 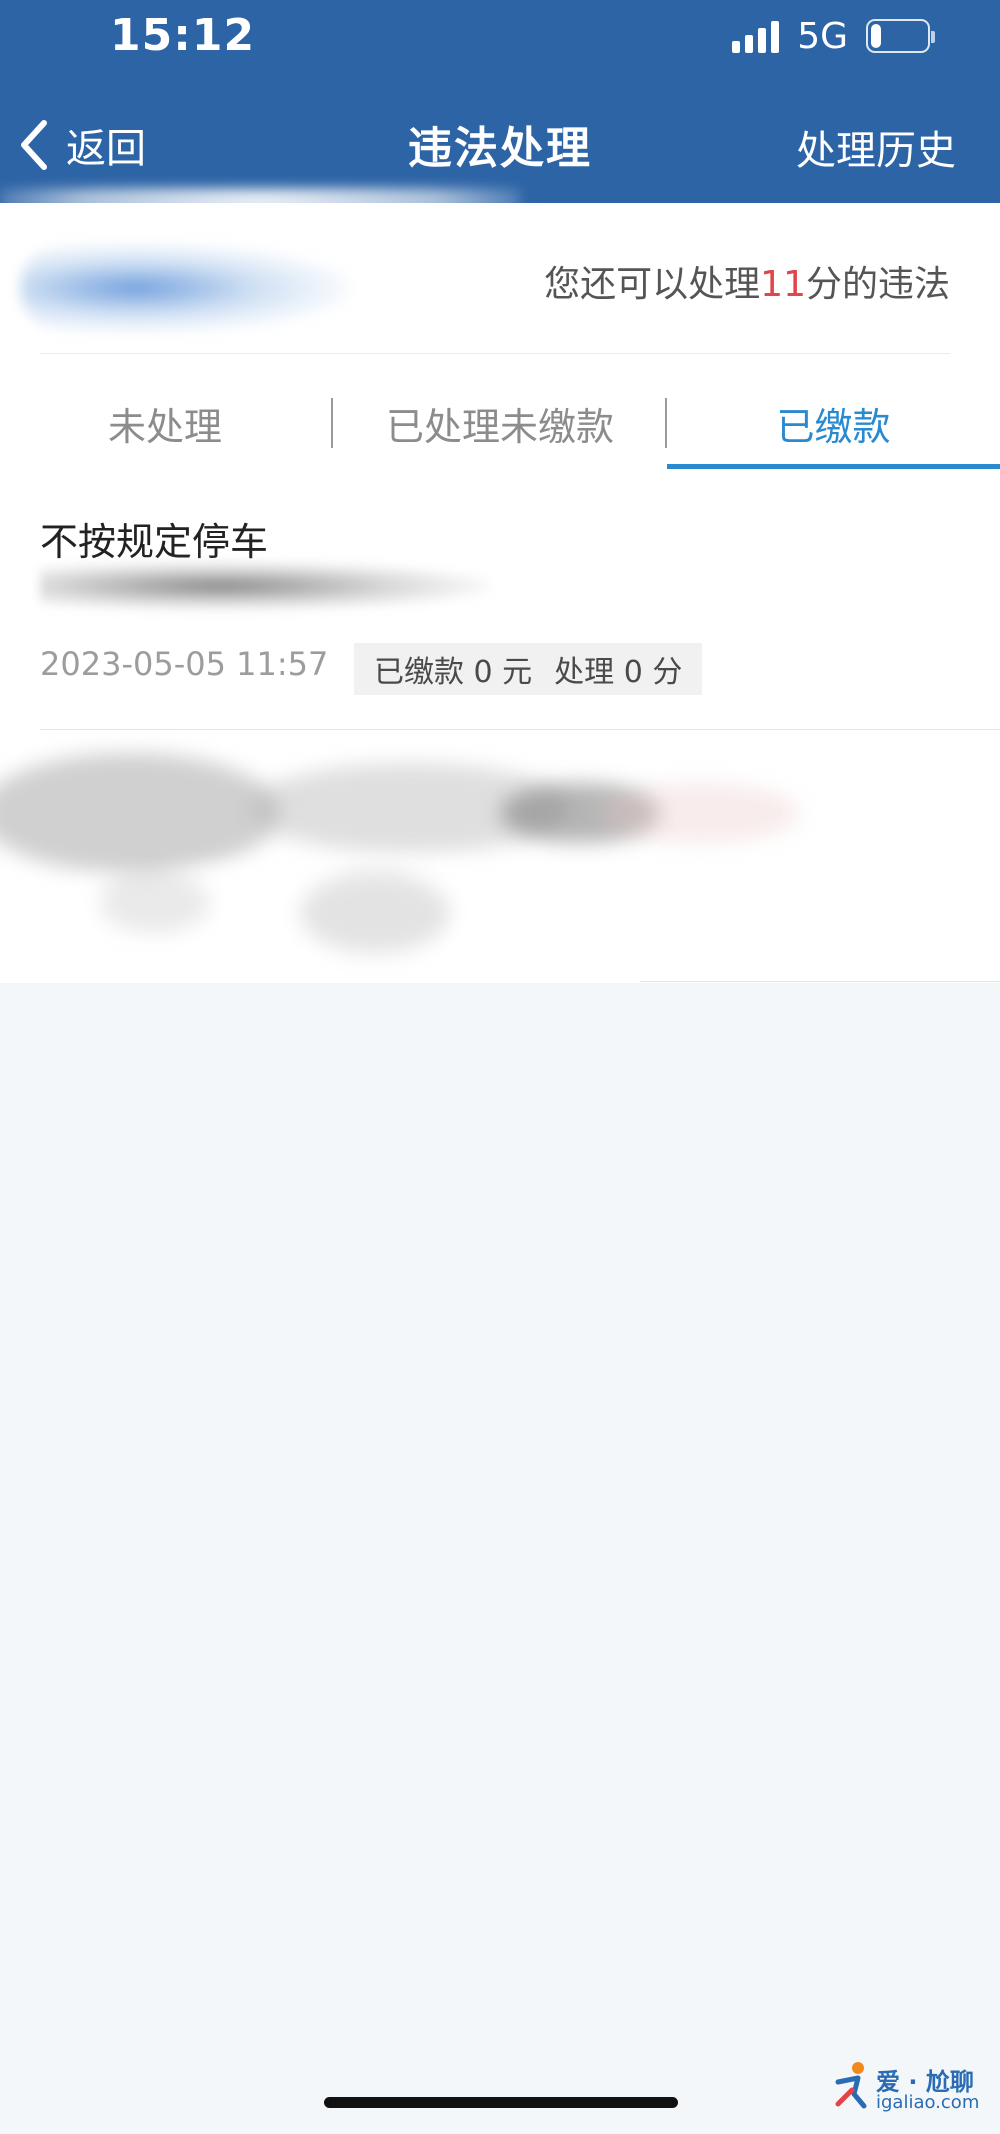 I want to click on redacted-record, so click(x=500, y=858).